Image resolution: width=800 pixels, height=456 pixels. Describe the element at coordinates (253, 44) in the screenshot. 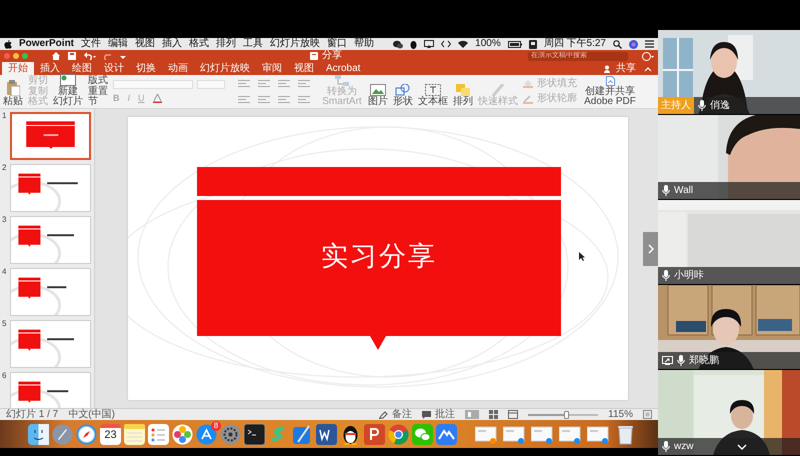

I see `menu-item: 工具` at that location.